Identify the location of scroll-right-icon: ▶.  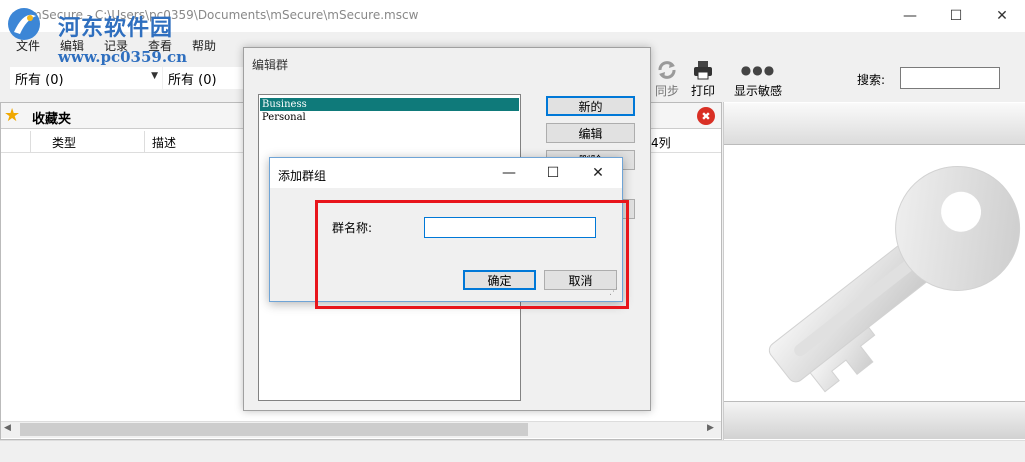
(710, 428).